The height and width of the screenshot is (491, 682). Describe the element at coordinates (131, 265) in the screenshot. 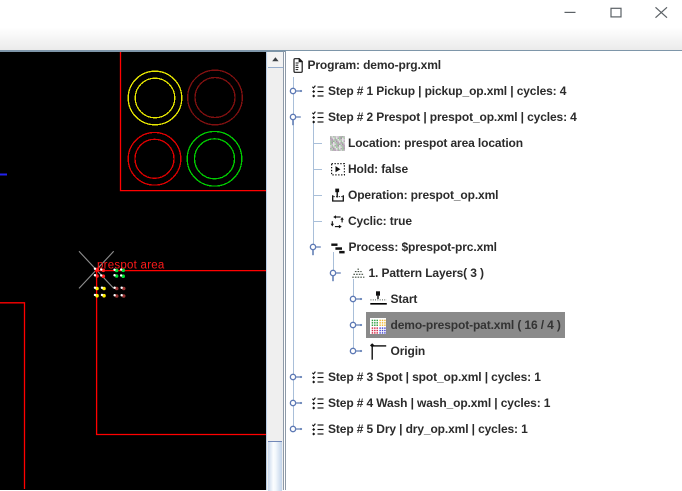

I see `svg-text: prespot area` at that location.